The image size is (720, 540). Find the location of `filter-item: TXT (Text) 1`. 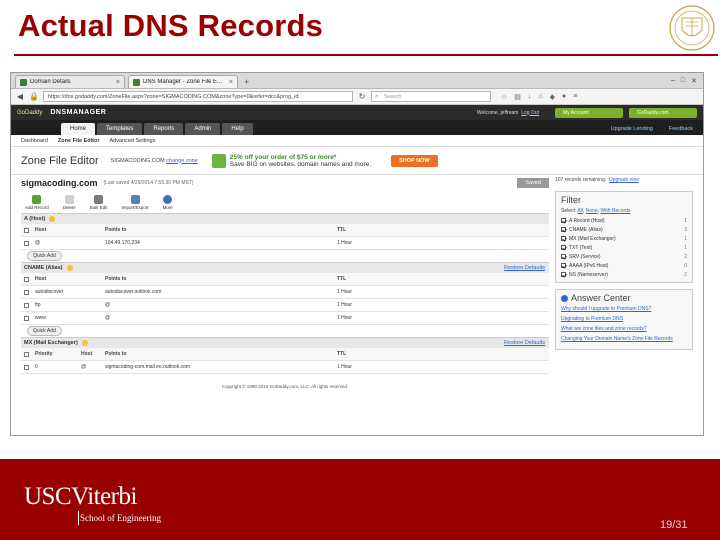

filter-item: TXT (Text) 1 is located at coordinates (624, 247).